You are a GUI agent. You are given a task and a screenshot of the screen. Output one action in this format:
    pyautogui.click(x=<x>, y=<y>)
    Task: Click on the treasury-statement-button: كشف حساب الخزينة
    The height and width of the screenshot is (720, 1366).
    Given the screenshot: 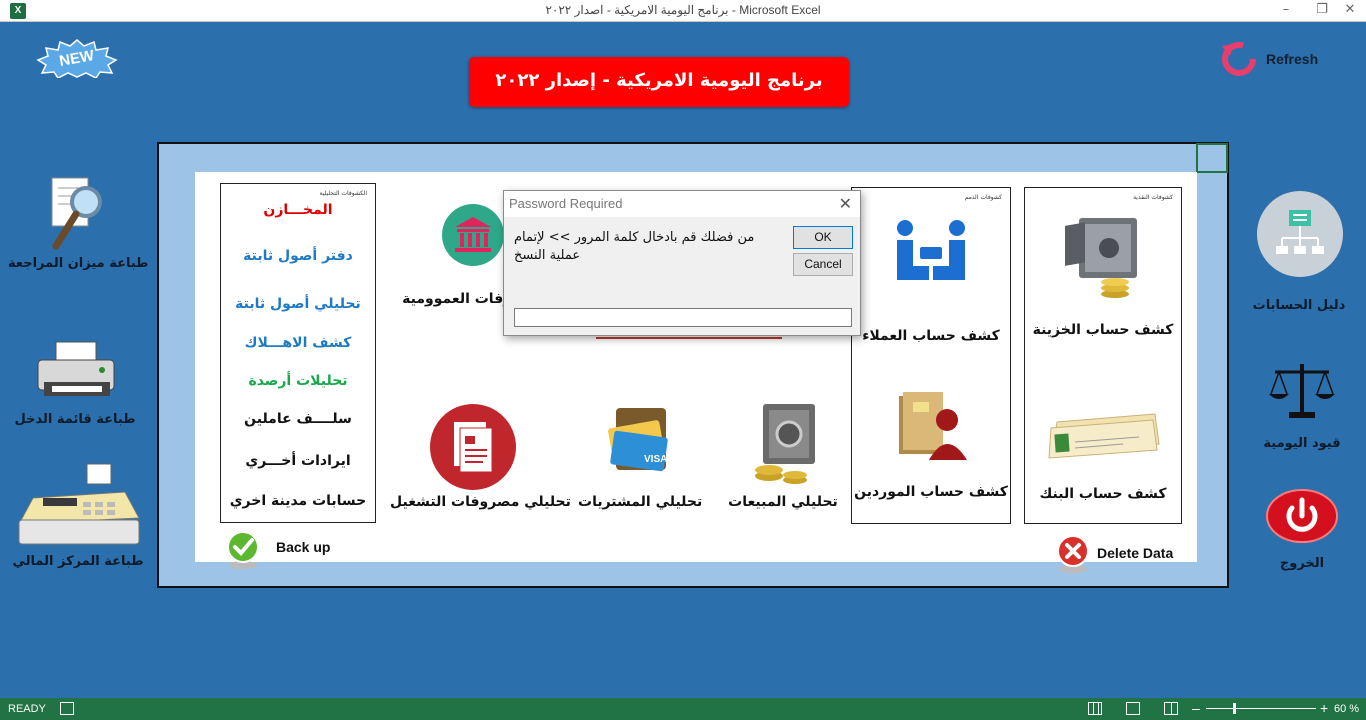 What is the action you would take?
    pyautogui.click(x=1103, y=276)
    